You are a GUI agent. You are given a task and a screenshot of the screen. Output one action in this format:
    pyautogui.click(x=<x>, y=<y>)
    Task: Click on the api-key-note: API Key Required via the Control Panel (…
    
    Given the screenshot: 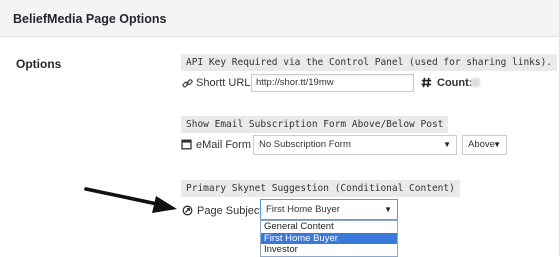 What is the action you would take?
    pyautogui.click(x=369, y=62)
    